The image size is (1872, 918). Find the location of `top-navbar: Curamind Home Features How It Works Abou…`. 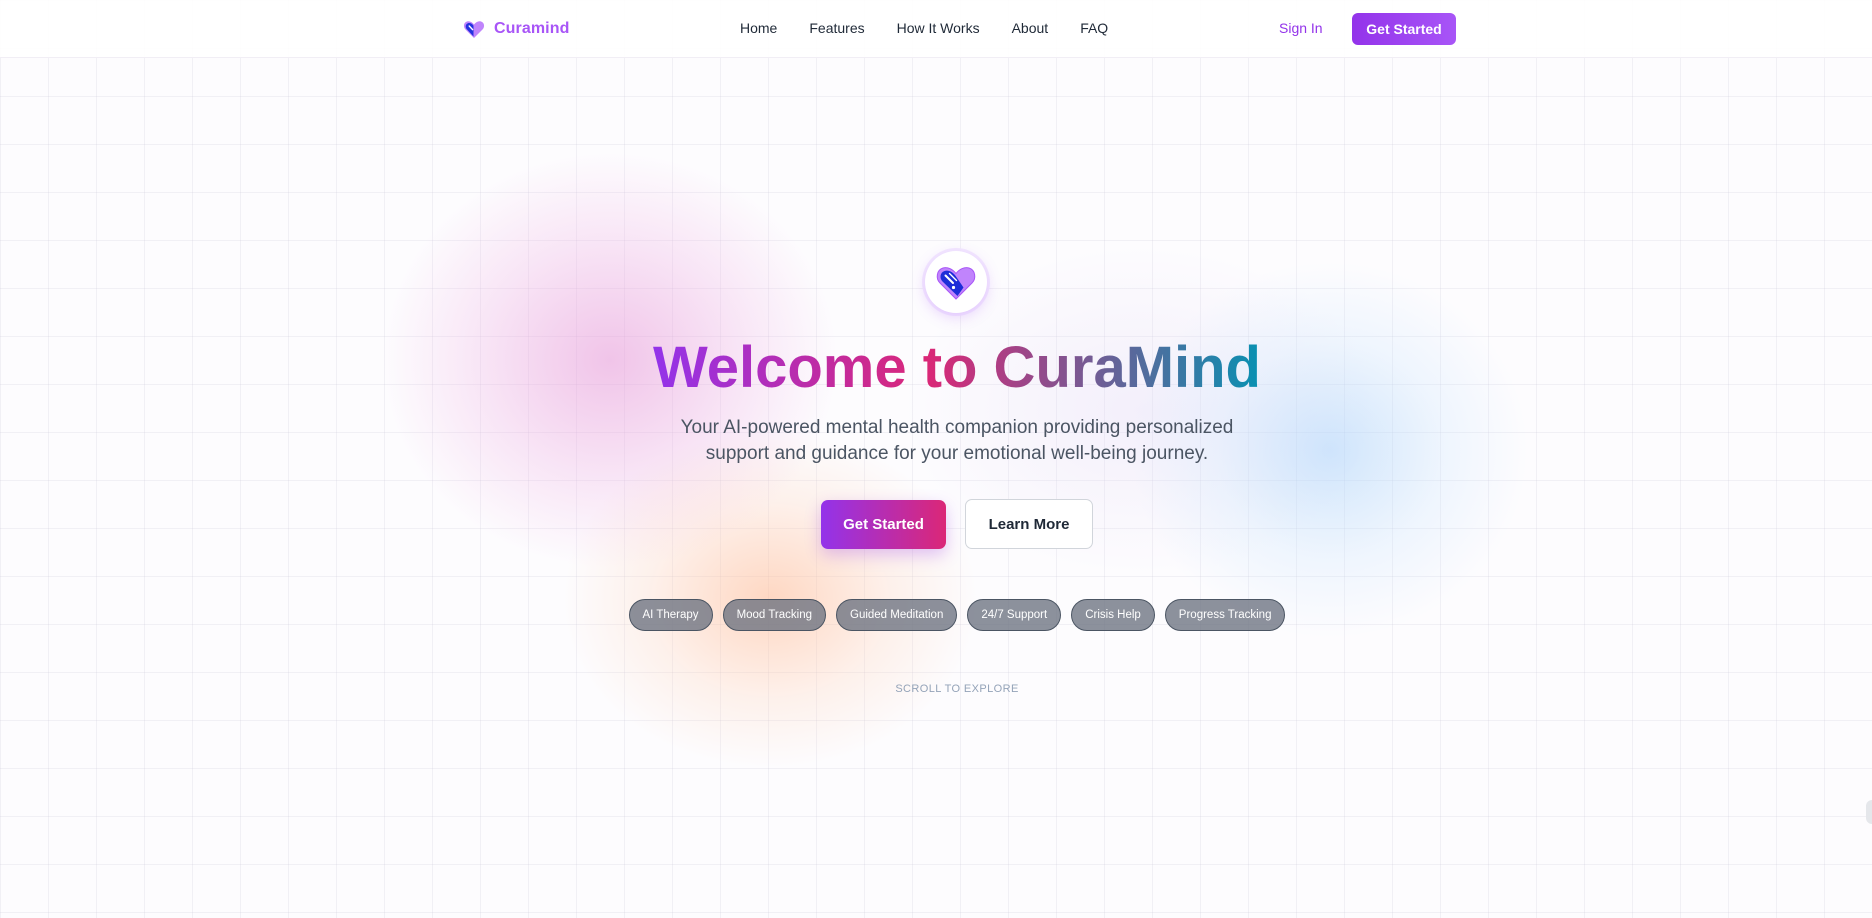

top-navbar: Curamind Home Features How It Works Abou… is located at coordinates (936, 29).